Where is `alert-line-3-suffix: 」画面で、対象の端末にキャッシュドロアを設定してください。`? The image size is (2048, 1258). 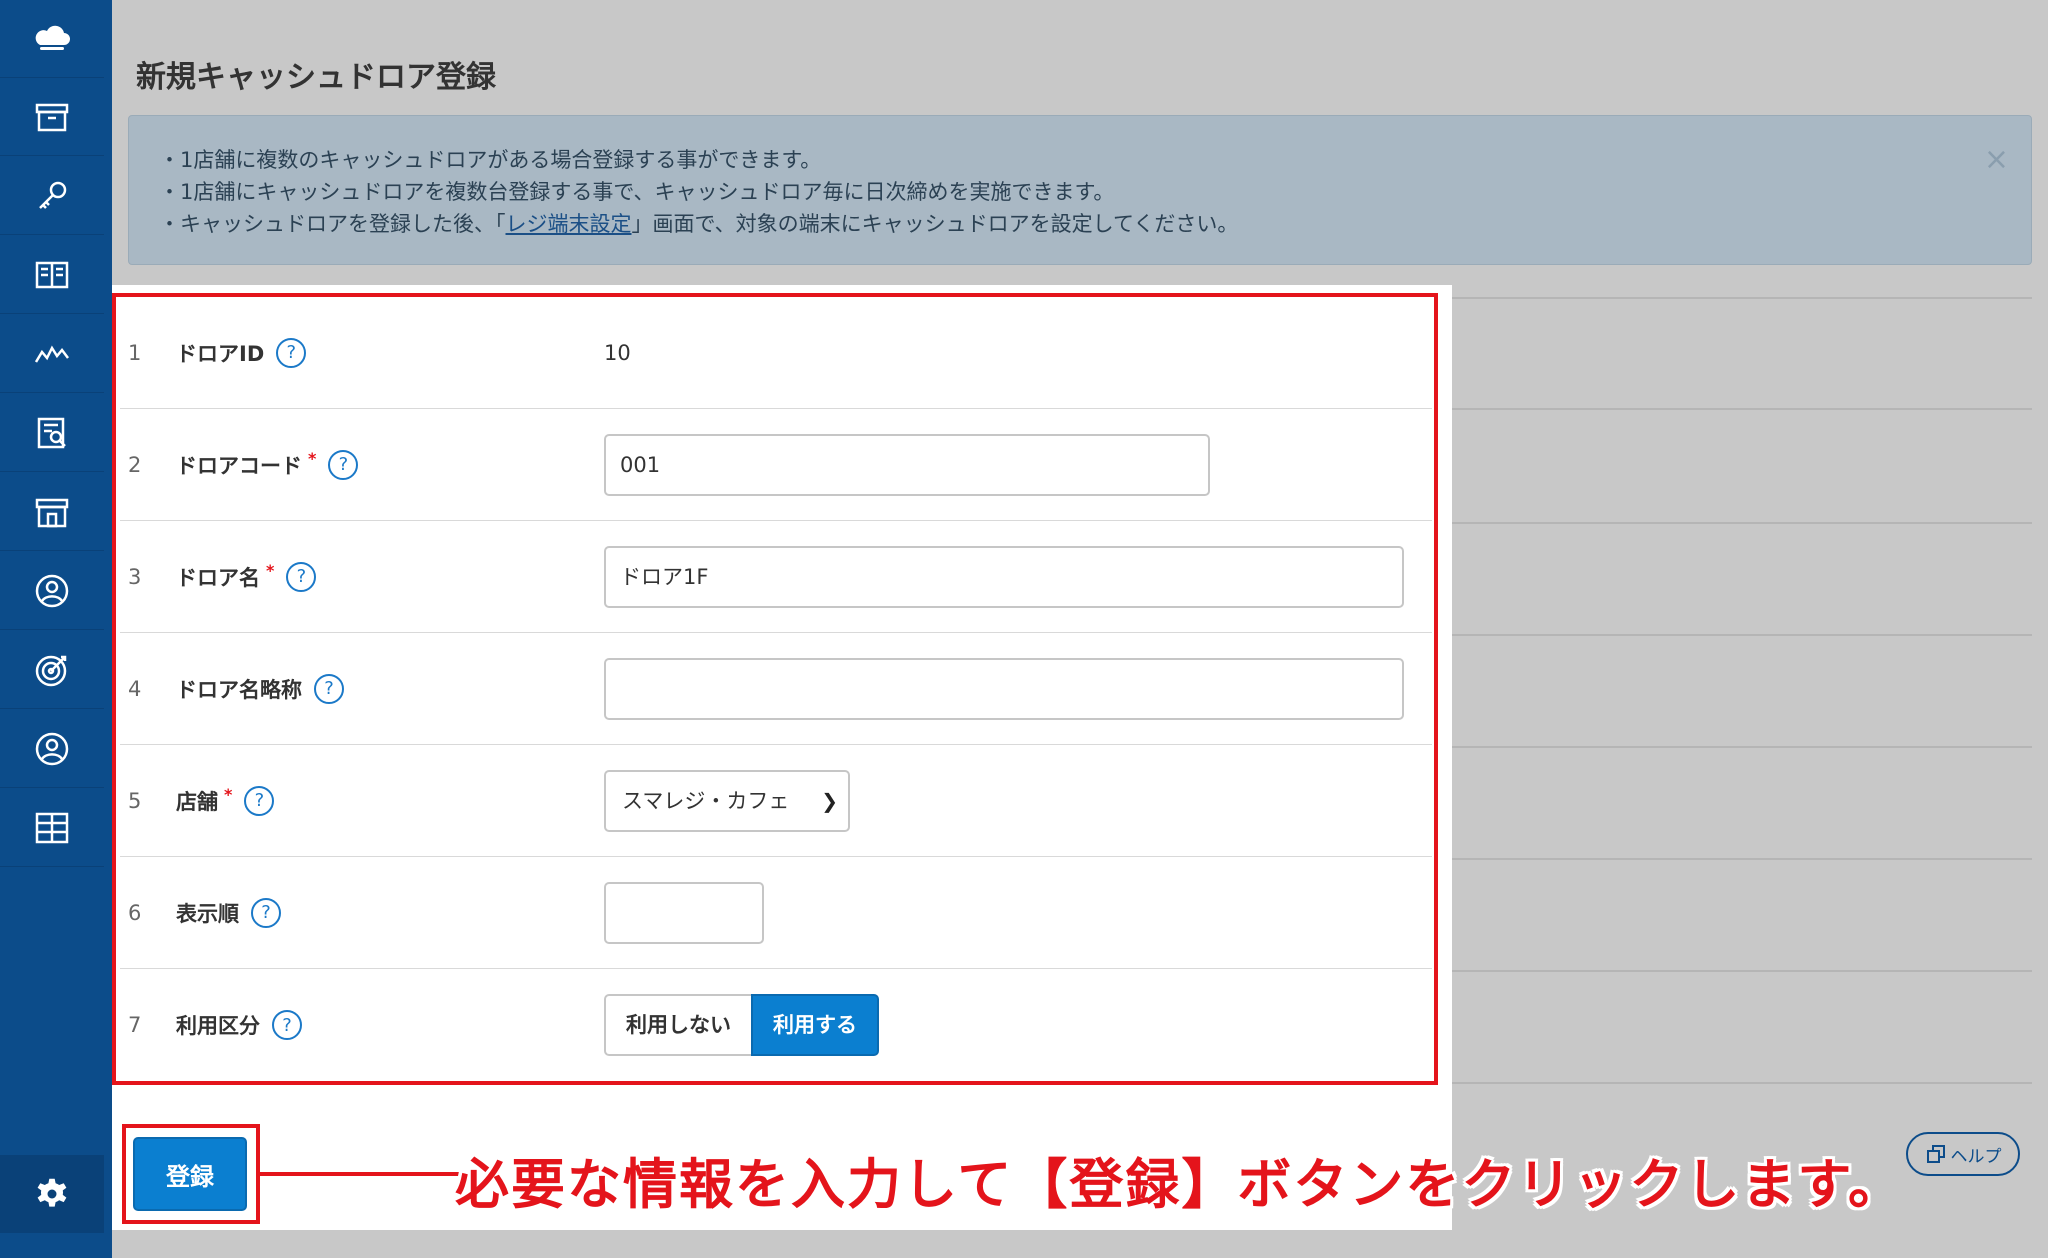
alert-line-3-suffix: 」画面で、対象の端末にキャッシュドロアを設定してください。 is located at coordinates (935, 224).